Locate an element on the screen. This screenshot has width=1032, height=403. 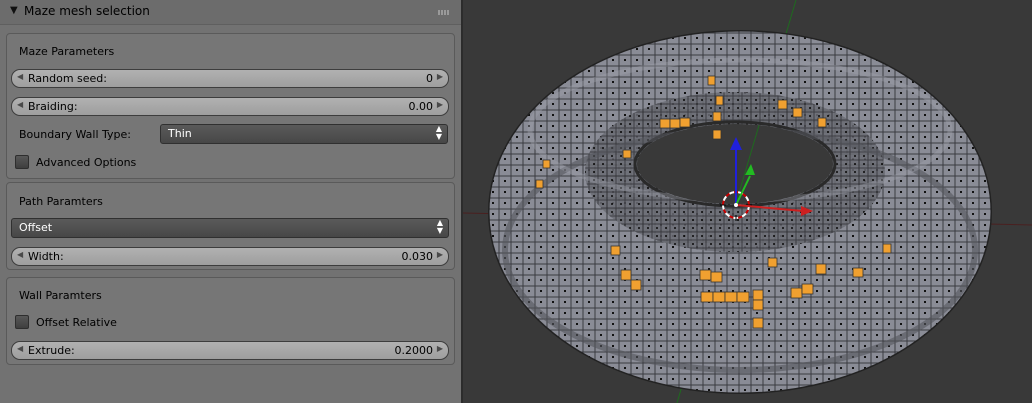
width-label: Width: is located at coordinates (46, 256).